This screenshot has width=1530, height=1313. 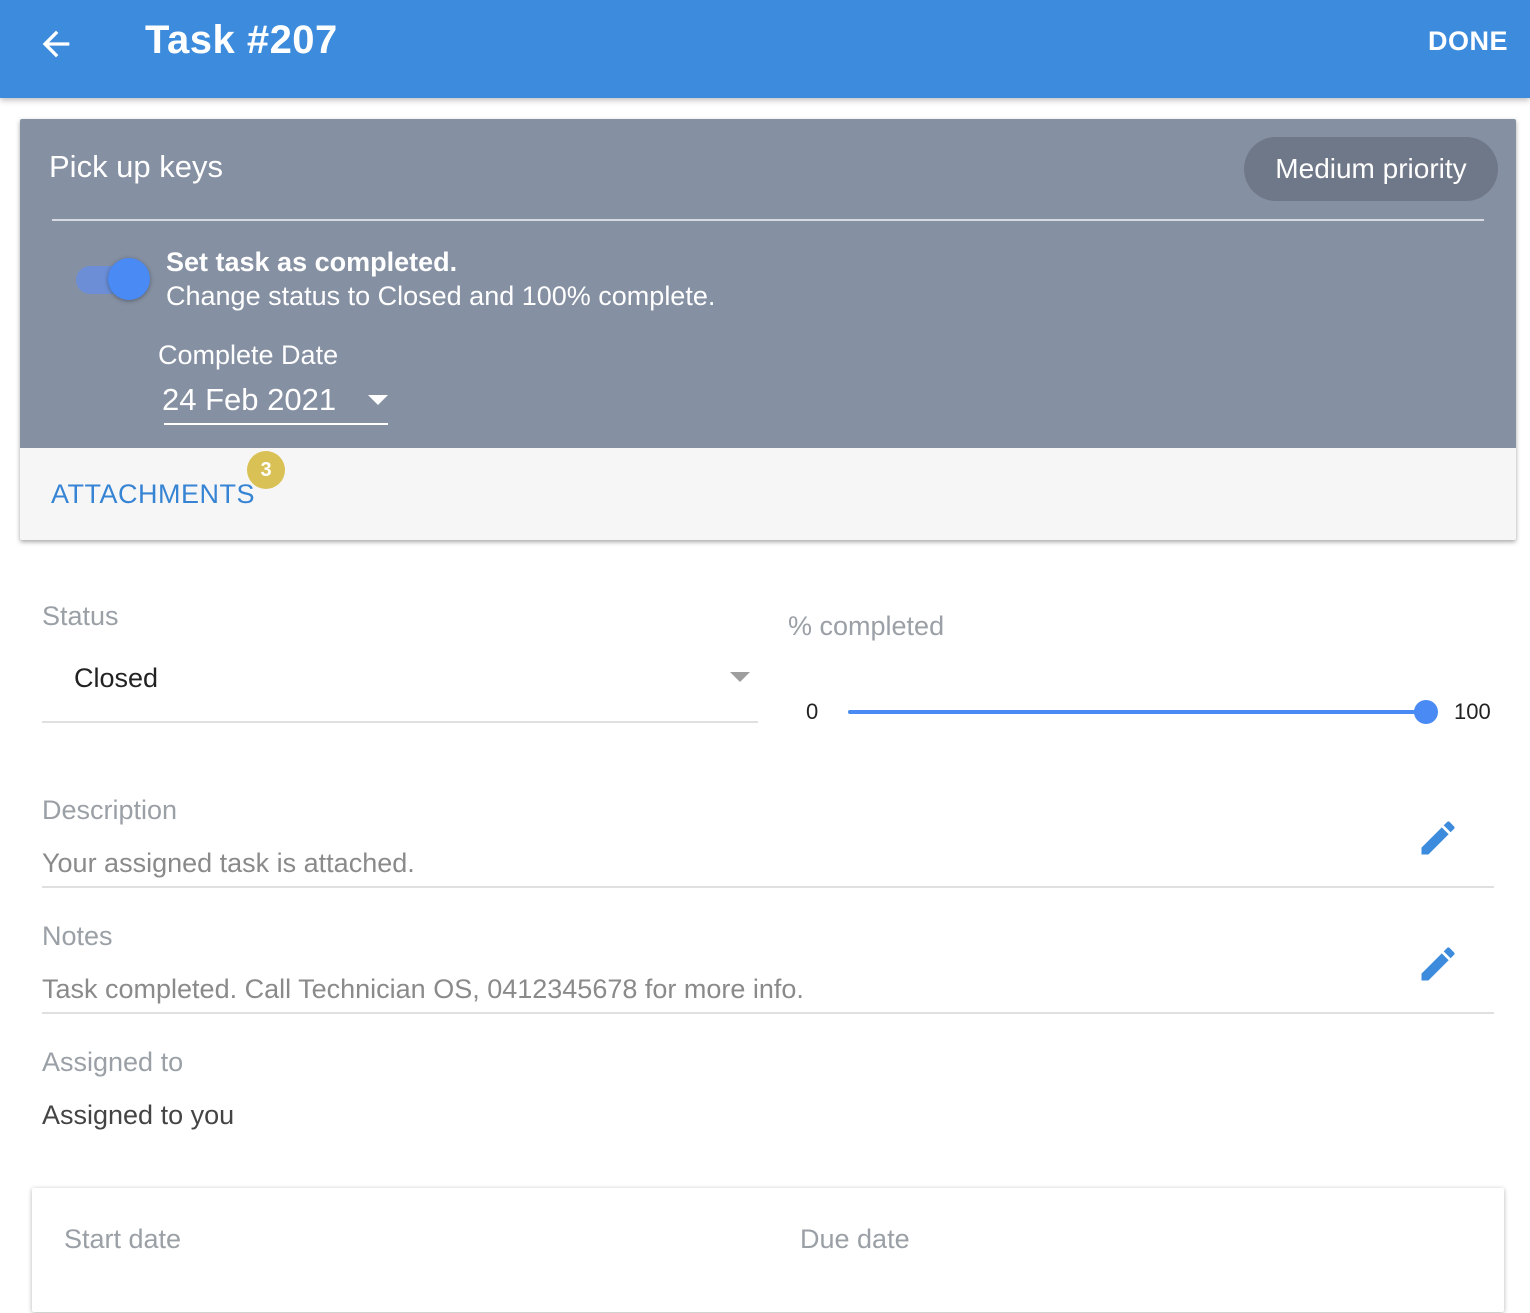 What do you see at coordinates (812, 711) in the screenshot?
I see `slider-min-label: 0` at bounding box center [812, 711].